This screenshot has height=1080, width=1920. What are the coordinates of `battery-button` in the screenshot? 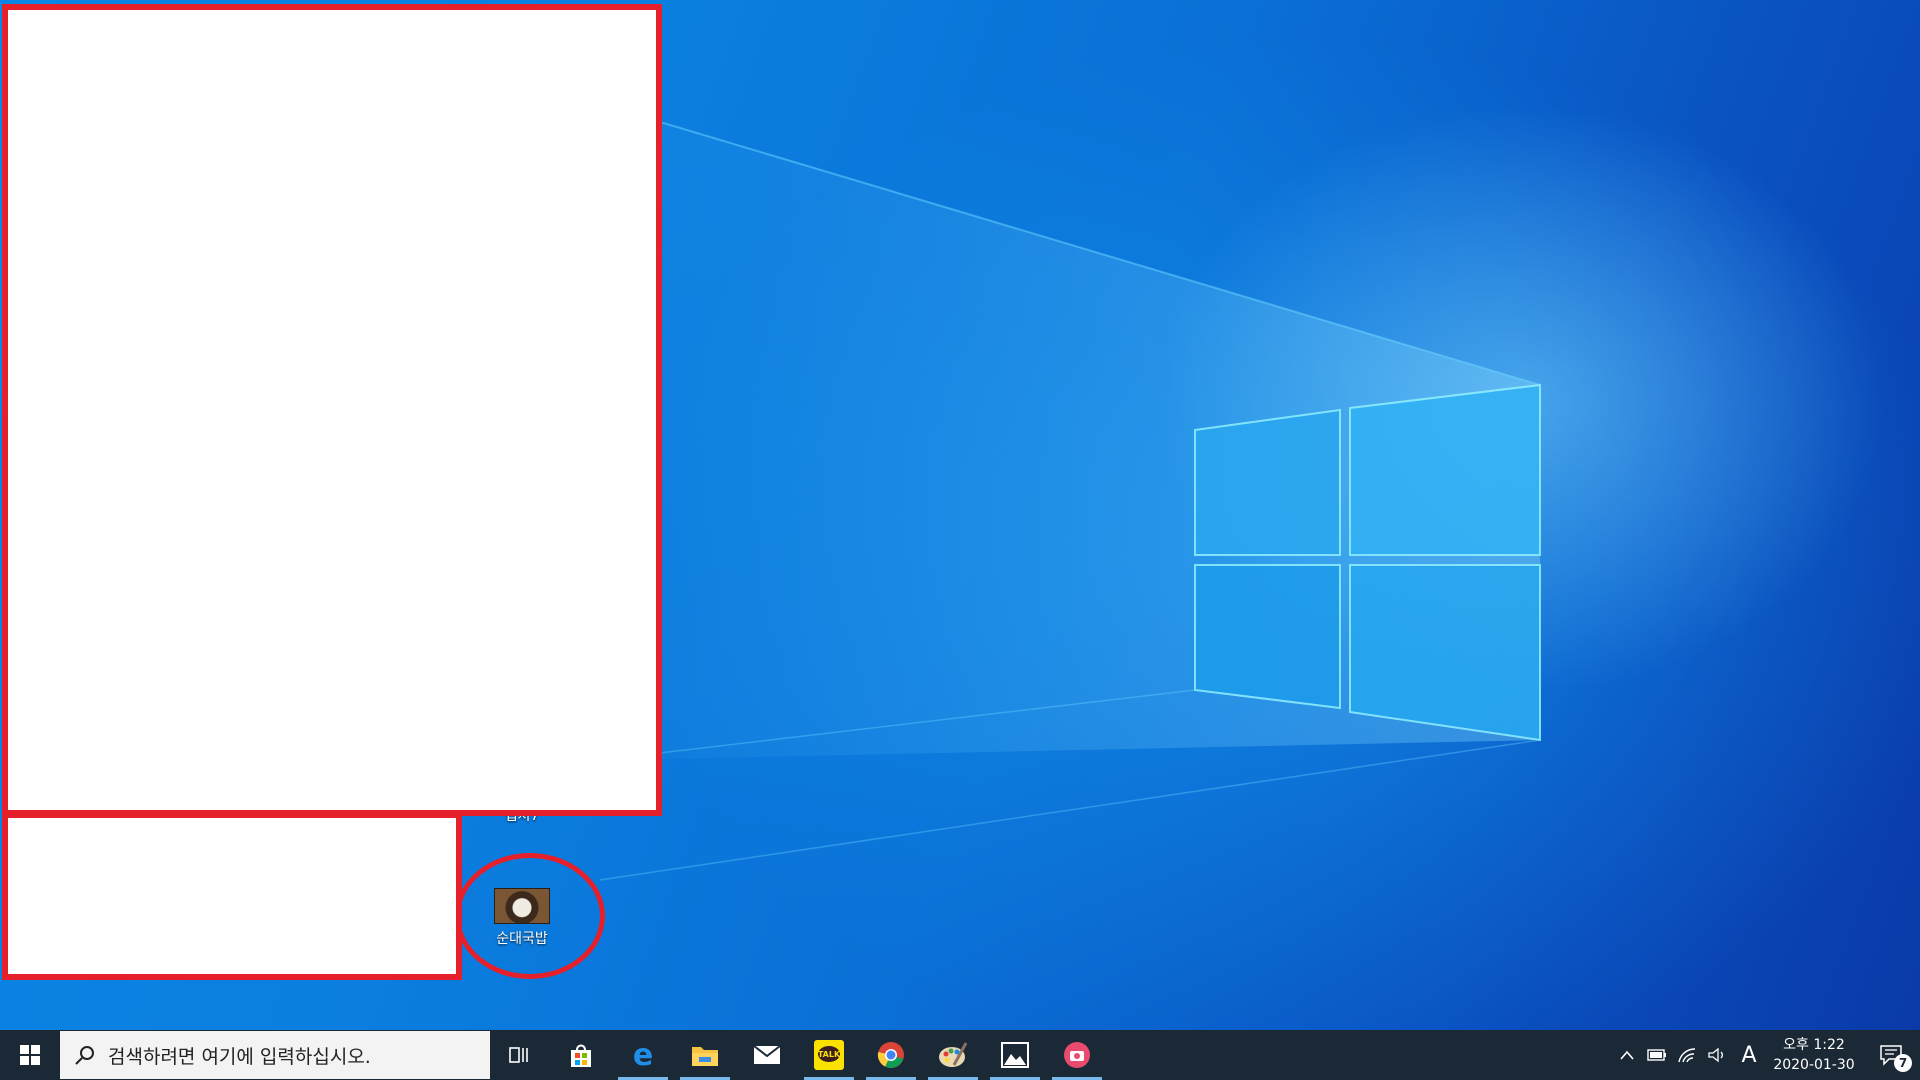 It's located at (1657, 1055).